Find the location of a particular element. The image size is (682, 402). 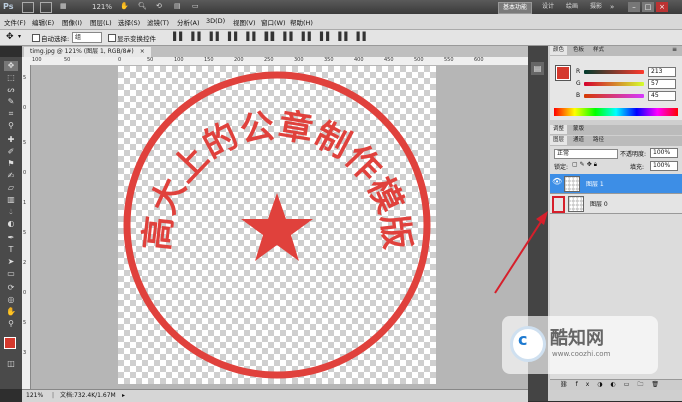

fill-field: 100% is located at coordinates (664, 166).